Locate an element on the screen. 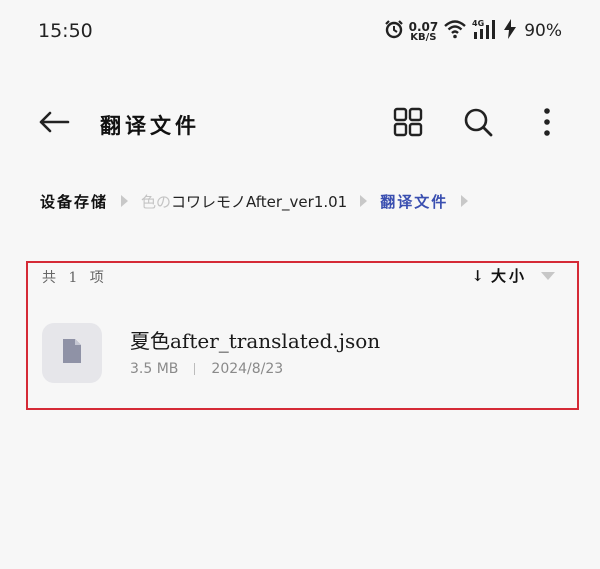  more-options-button is located at coordinates (547, 124).